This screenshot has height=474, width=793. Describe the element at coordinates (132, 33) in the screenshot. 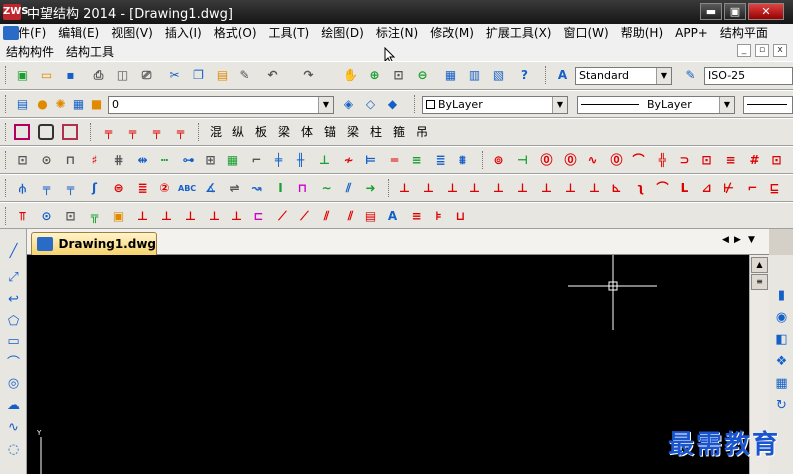

I see `menu-view: 视图(V)` at that location.